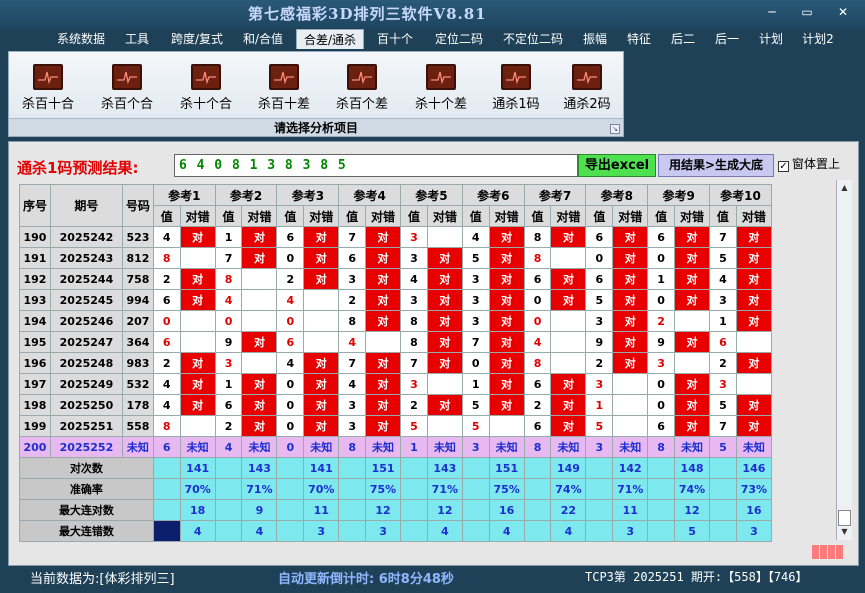  I want to click on table-row: 192 2025244 758 2 对 8 2 对 3 对 4 对 3 对 6 对 6 对 1 对 4 对, so click(396, 279).